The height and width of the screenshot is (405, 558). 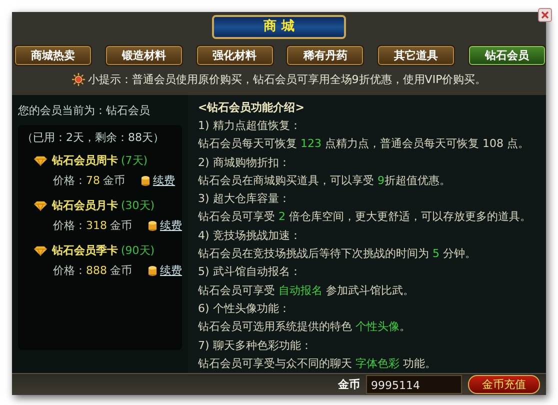 What do you see at coordinates (244, 308) in the screenshot?
I see `feature-title: 6) 个性头像功能：` at bounding box center [244, 308].